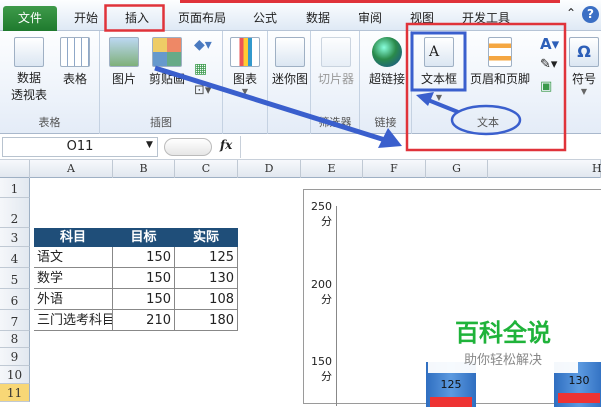 The image size is (601, 407). What do you see at coordinates (486, 120) in the screenshot?
I see `annotation-ellipse` at bounding box center [486, 120].